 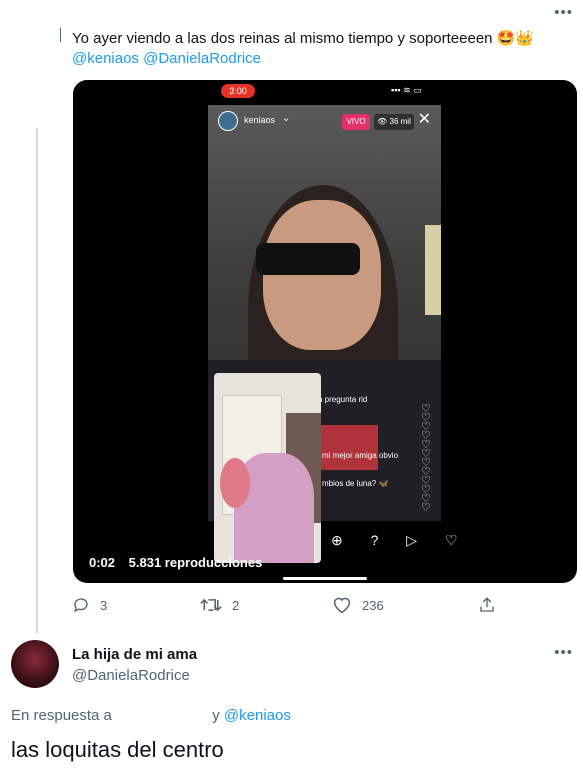 I want to click on tweet-actions: 3 2 236, so click(x=287, y=608).